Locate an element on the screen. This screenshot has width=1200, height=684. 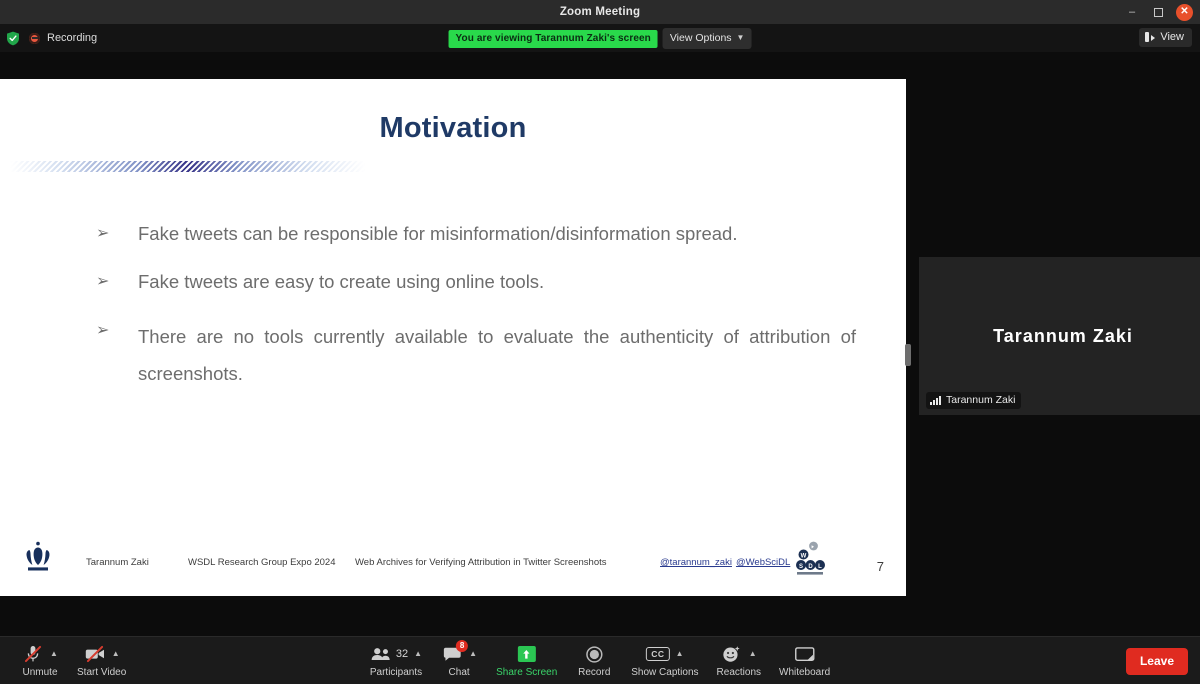
panel-resize-handle is located at coordinates (908, 355).